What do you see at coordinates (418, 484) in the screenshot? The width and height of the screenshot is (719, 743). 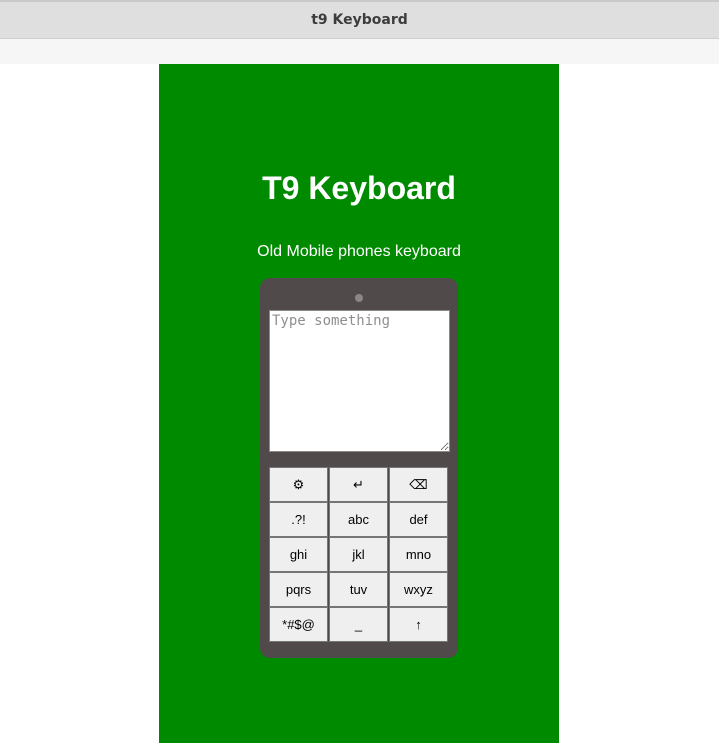 I see `backspace-key: ⌫` at bounding box center [418, 484].